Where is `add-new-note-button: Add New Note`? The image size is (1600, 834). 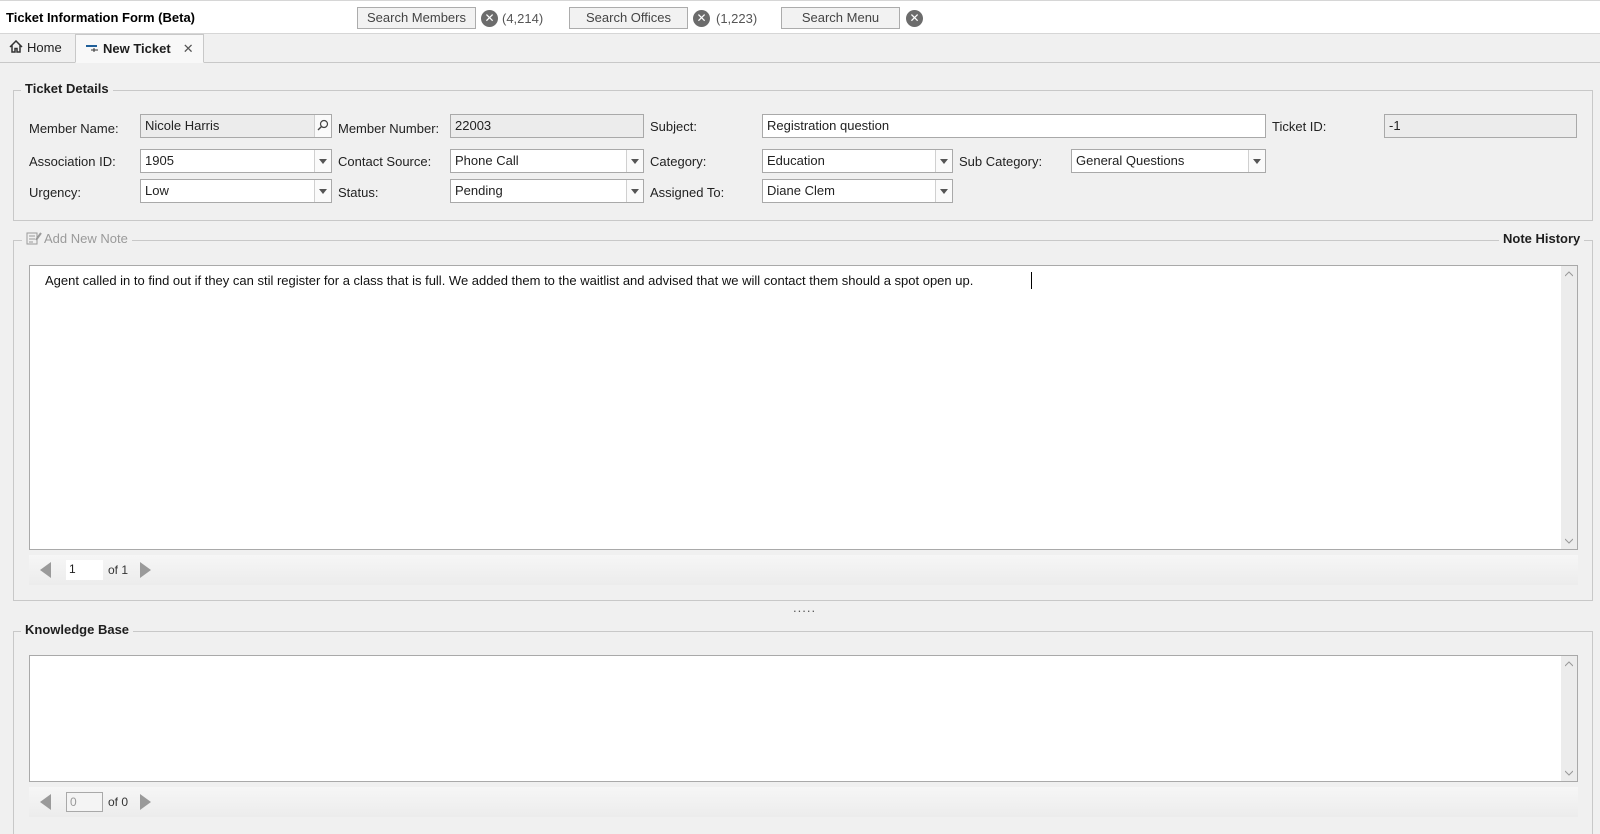
add-new-note-button: Add New Note is located at coordinates (77, 238).